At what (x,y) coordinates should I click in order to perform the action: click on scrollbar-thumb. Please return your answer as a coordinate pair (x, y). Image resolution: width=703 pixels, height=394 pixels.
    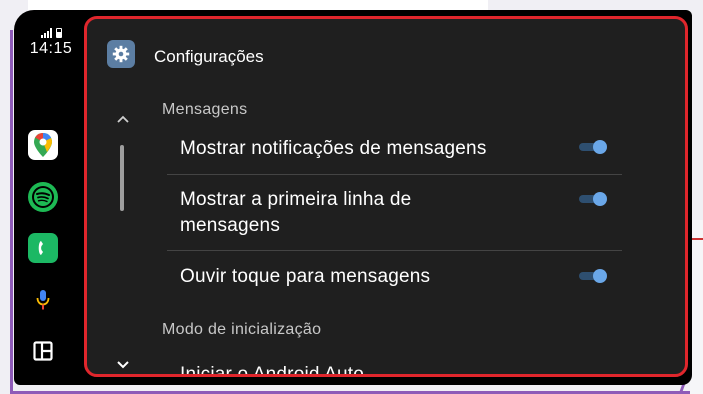
    Looking at the image, I should click on (122, 178).